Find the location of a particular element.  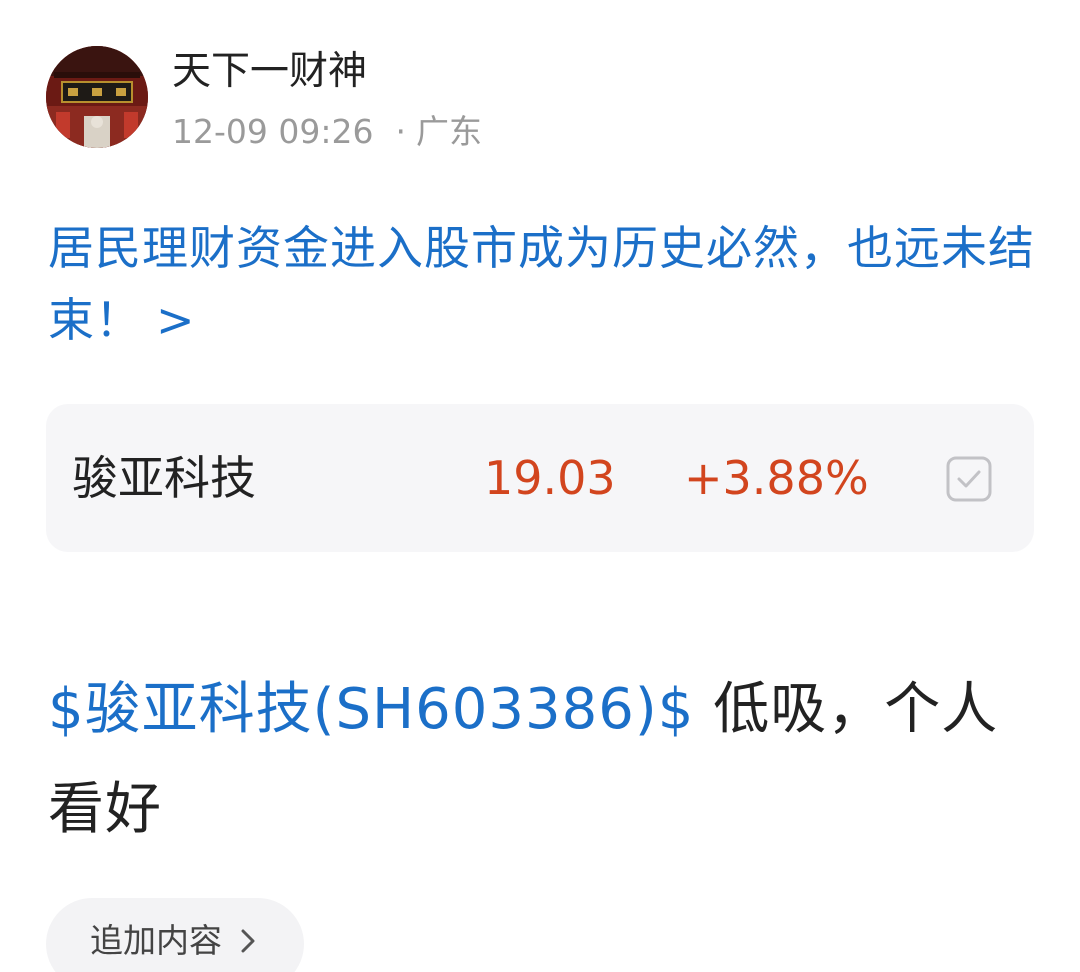

add-content-button: 追加内容 is located at coordinates (175, 935).